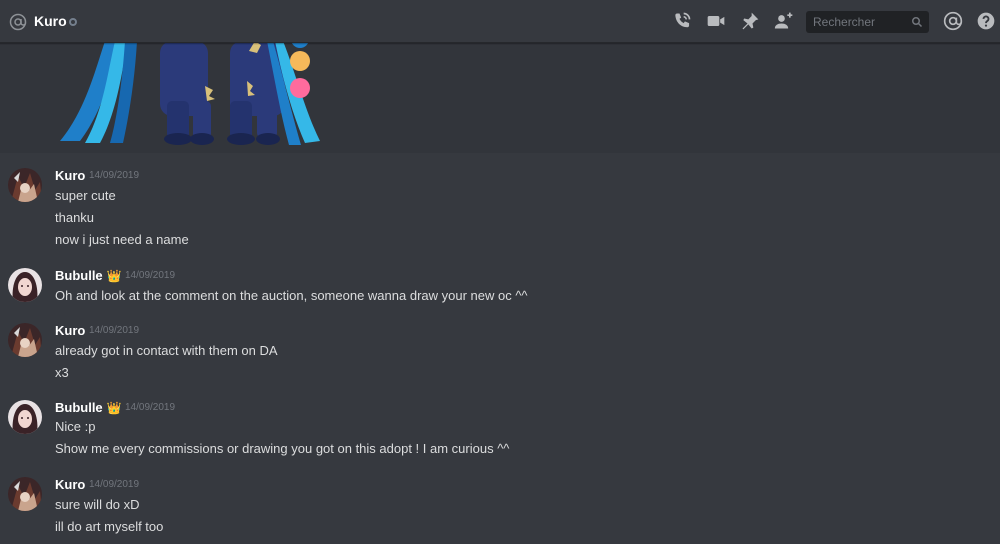 This screenshot has height=544, width=1000. I want to click on search-box, so click(867, 22).